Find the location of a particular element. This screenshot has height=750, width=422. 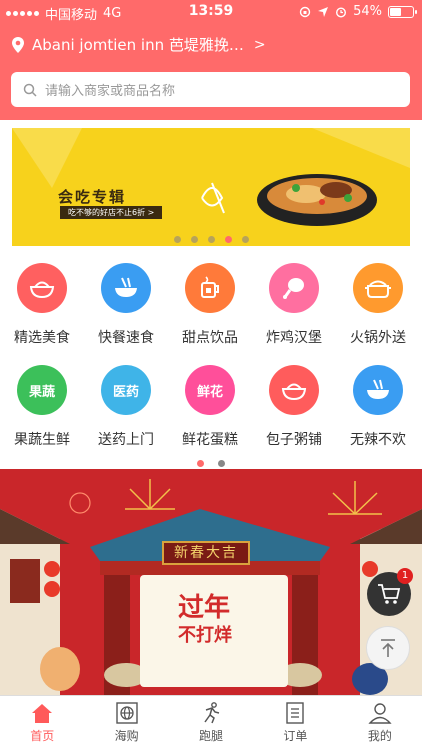

category-5: 火锅外送 is located at coordinates (378, 305).